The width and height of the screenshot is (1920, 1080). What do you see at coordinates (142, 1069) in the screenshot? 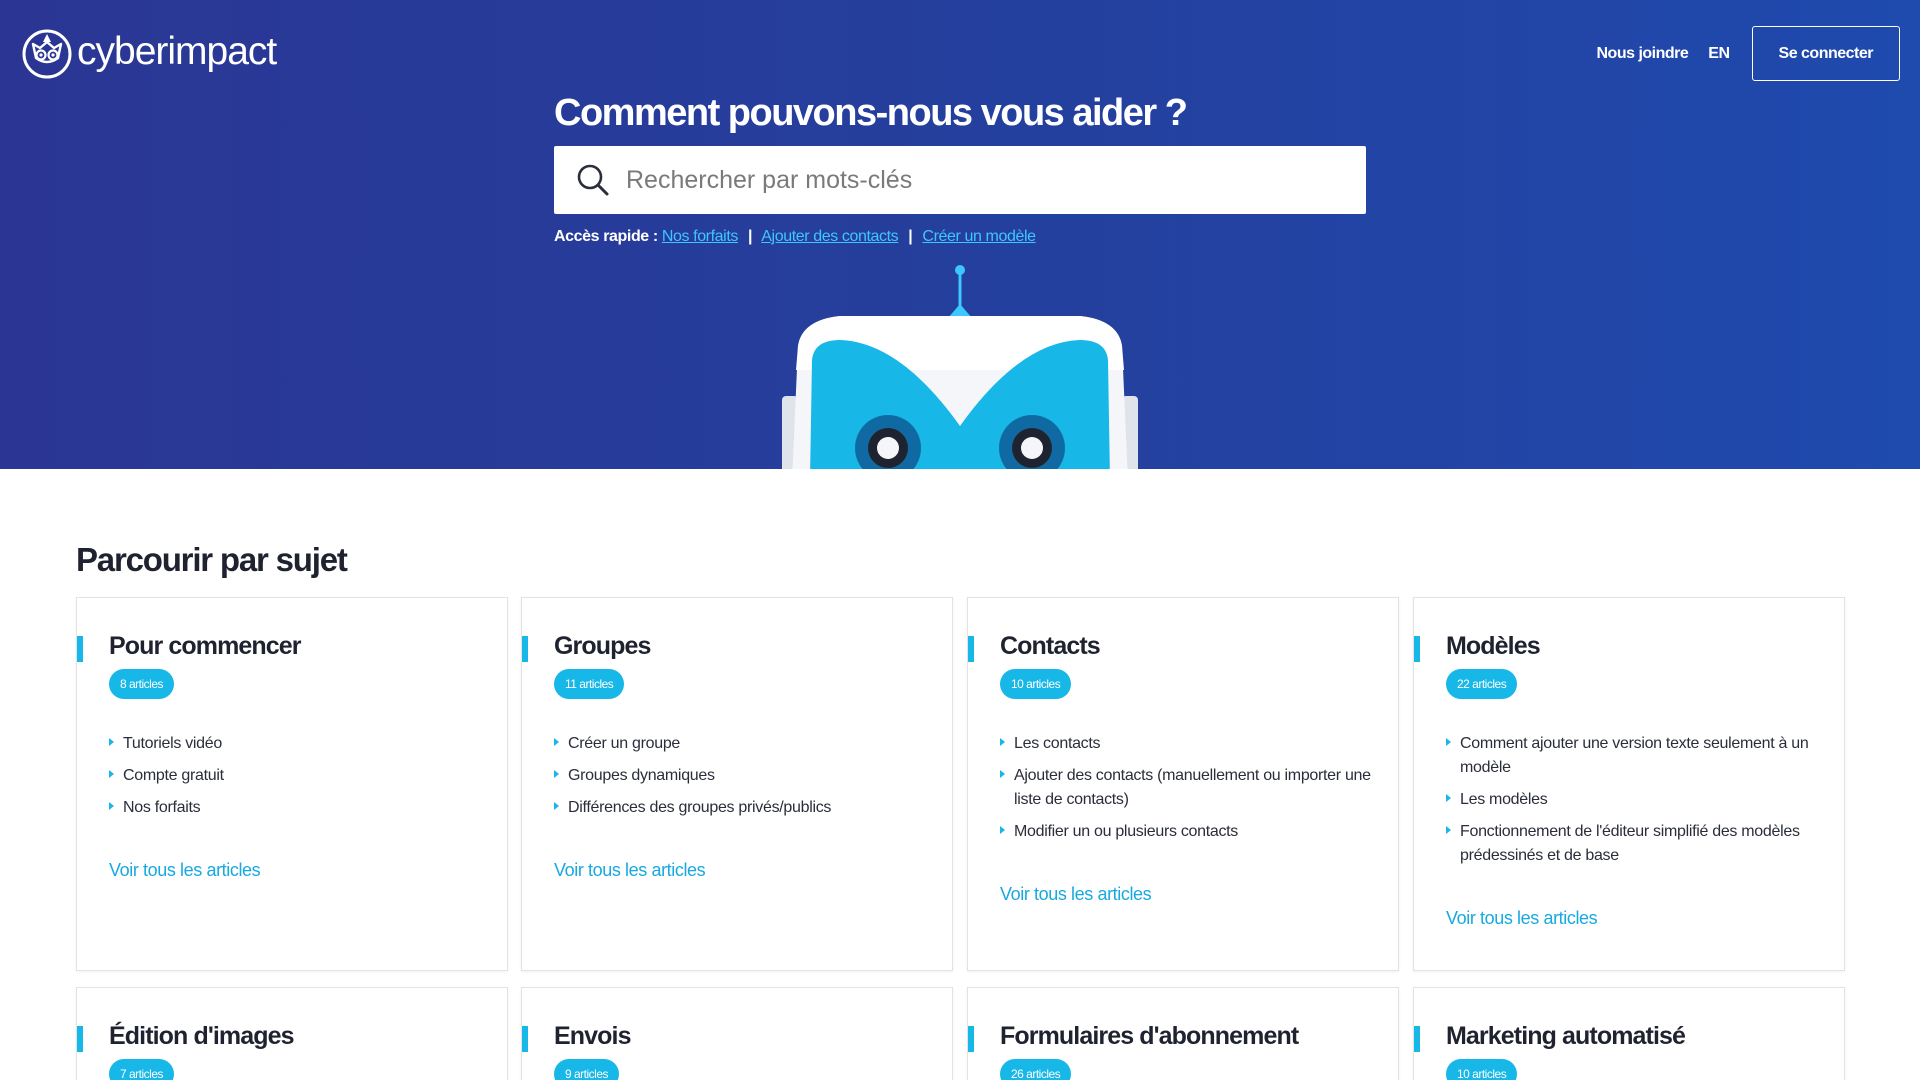
I see `article-count-badge: 7 articles` at bounding box center [142, 1069].